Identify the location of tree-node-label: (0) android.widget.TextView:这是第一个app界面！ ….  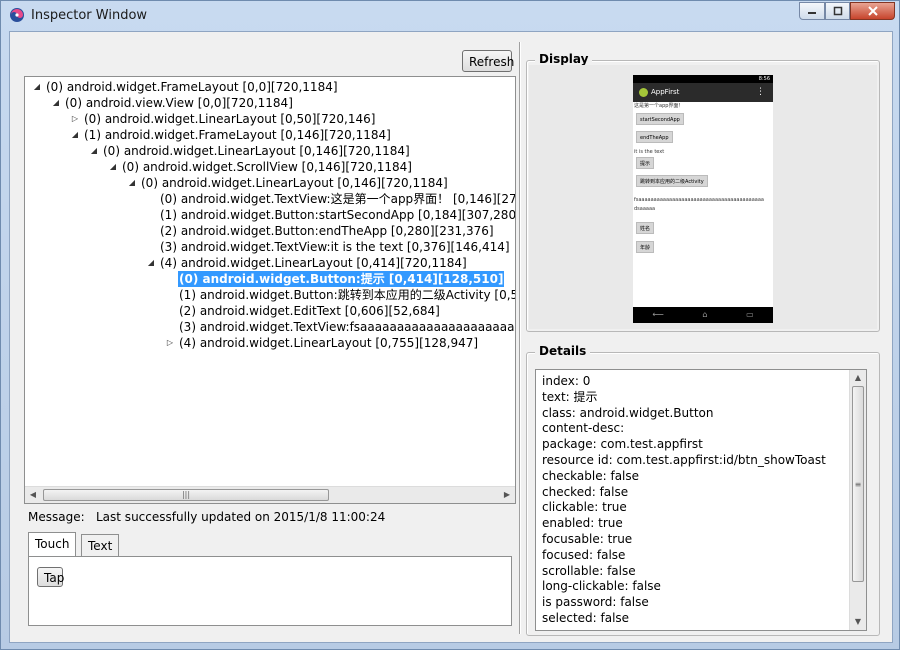
(337, 199).